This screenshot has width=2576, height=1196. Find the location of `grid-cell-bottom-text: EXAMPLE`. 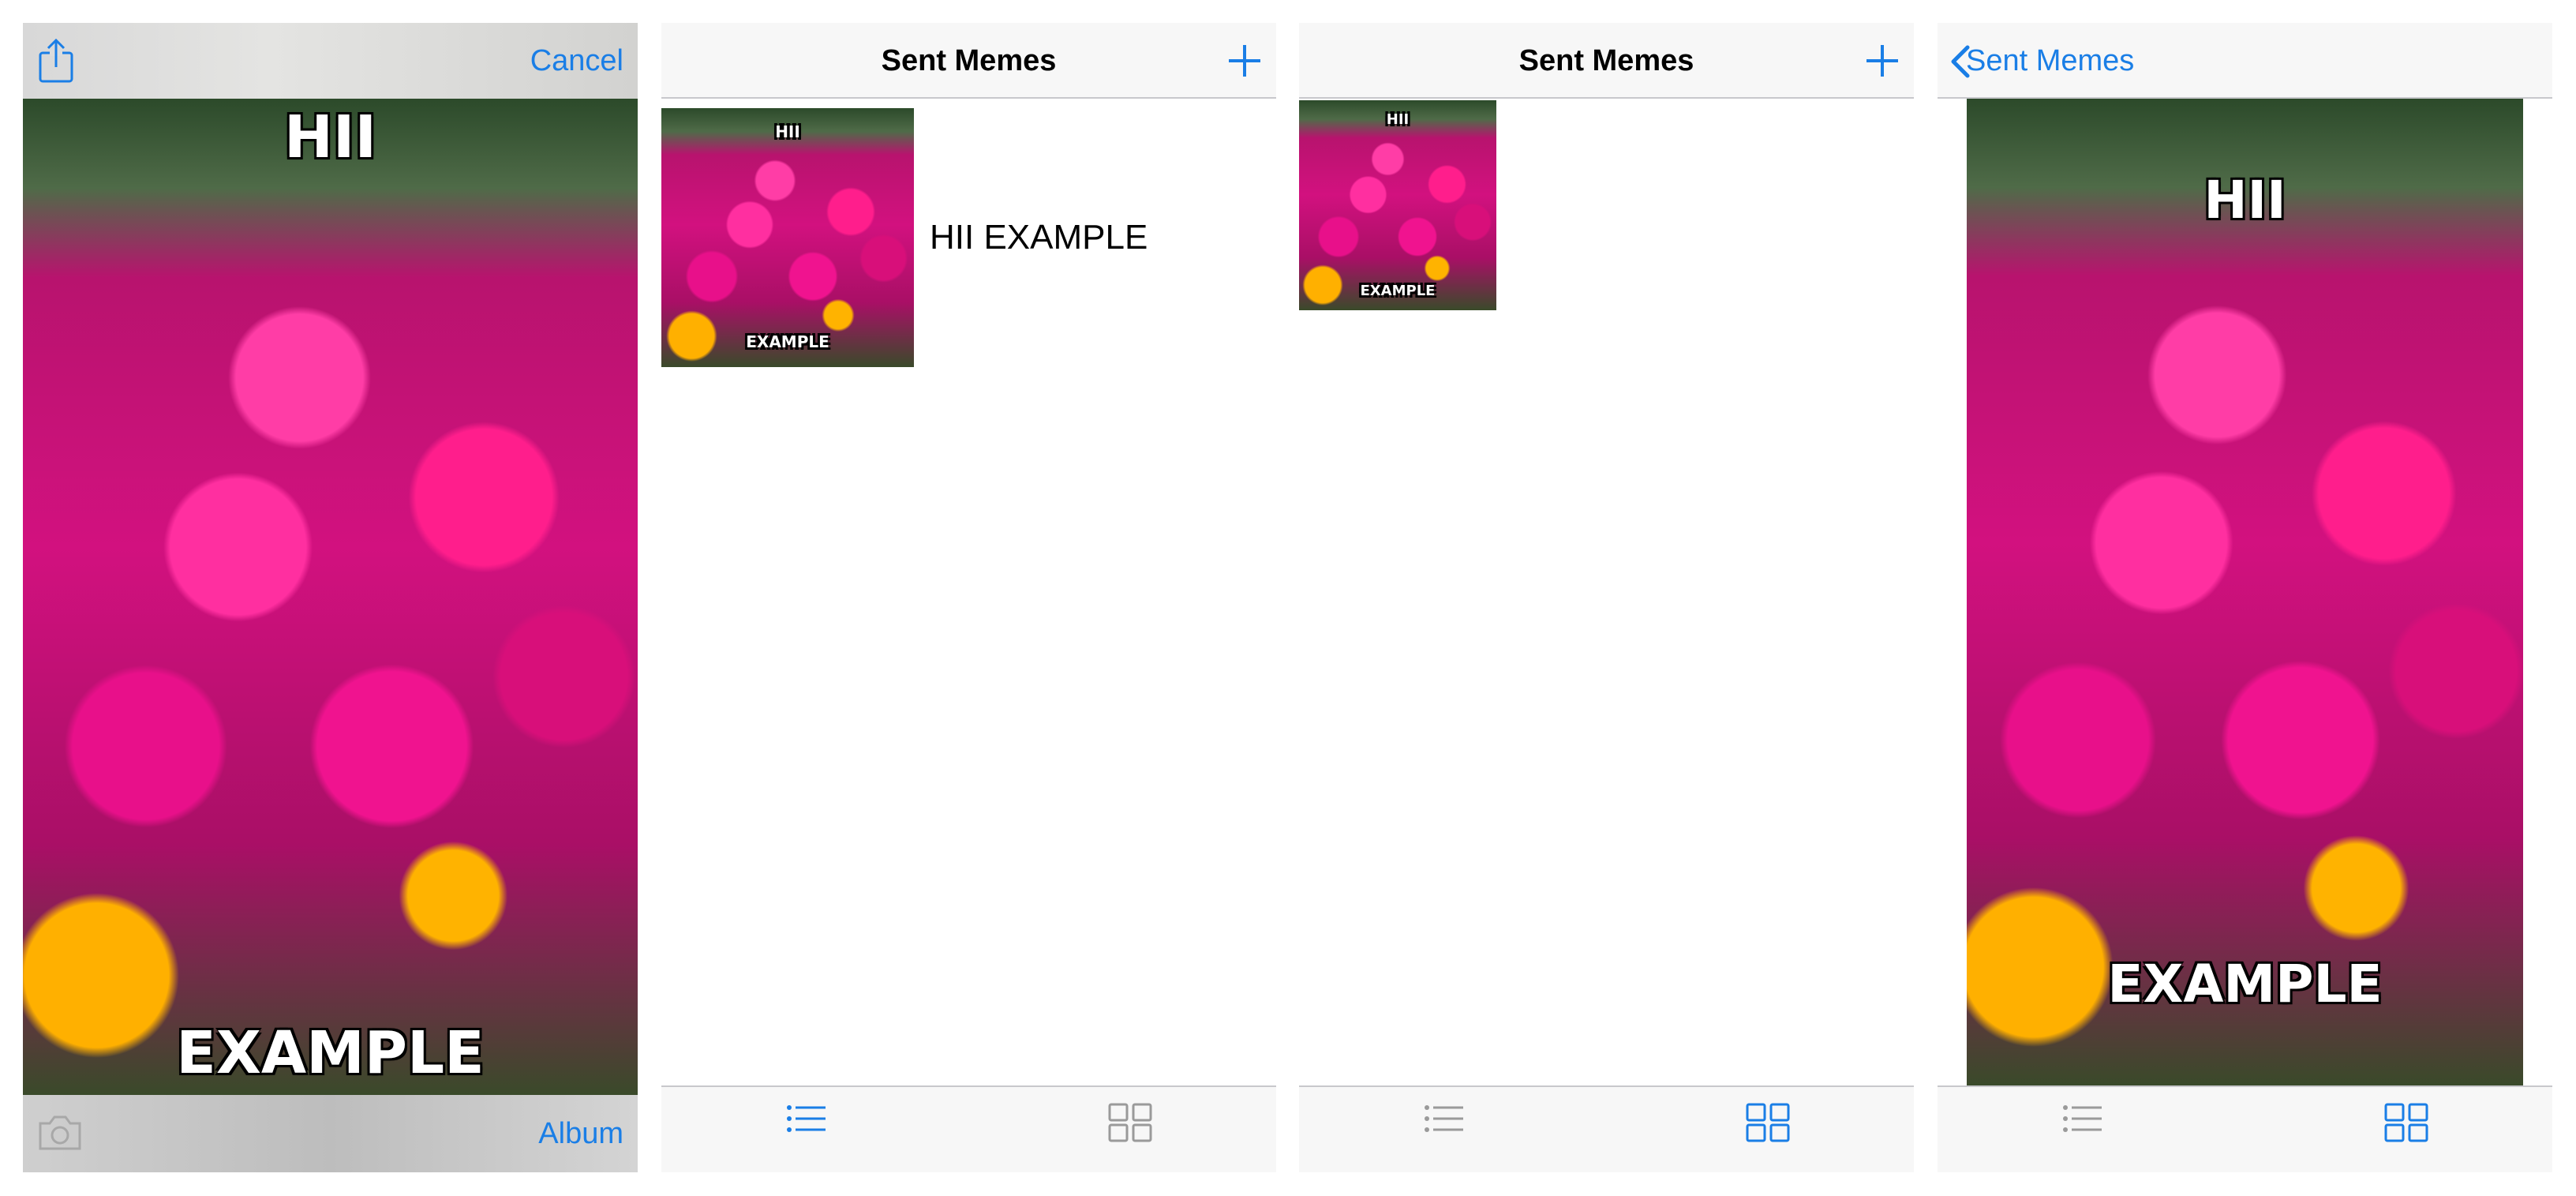

grid-cell-bottom-text: EXAMPLE is located at coordinates (1398, 291).